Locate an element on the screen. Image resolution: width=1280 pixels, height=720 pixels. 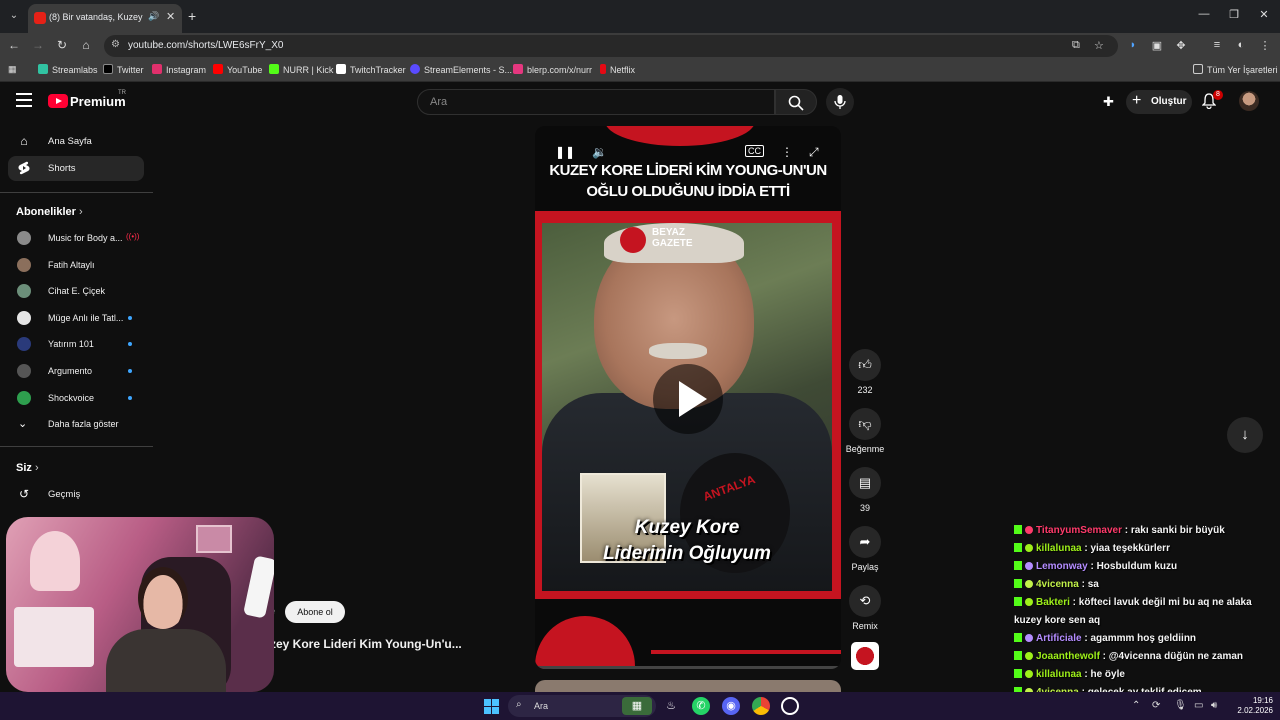
chat-username: Artificiale is located at coordinates (1059, 638).